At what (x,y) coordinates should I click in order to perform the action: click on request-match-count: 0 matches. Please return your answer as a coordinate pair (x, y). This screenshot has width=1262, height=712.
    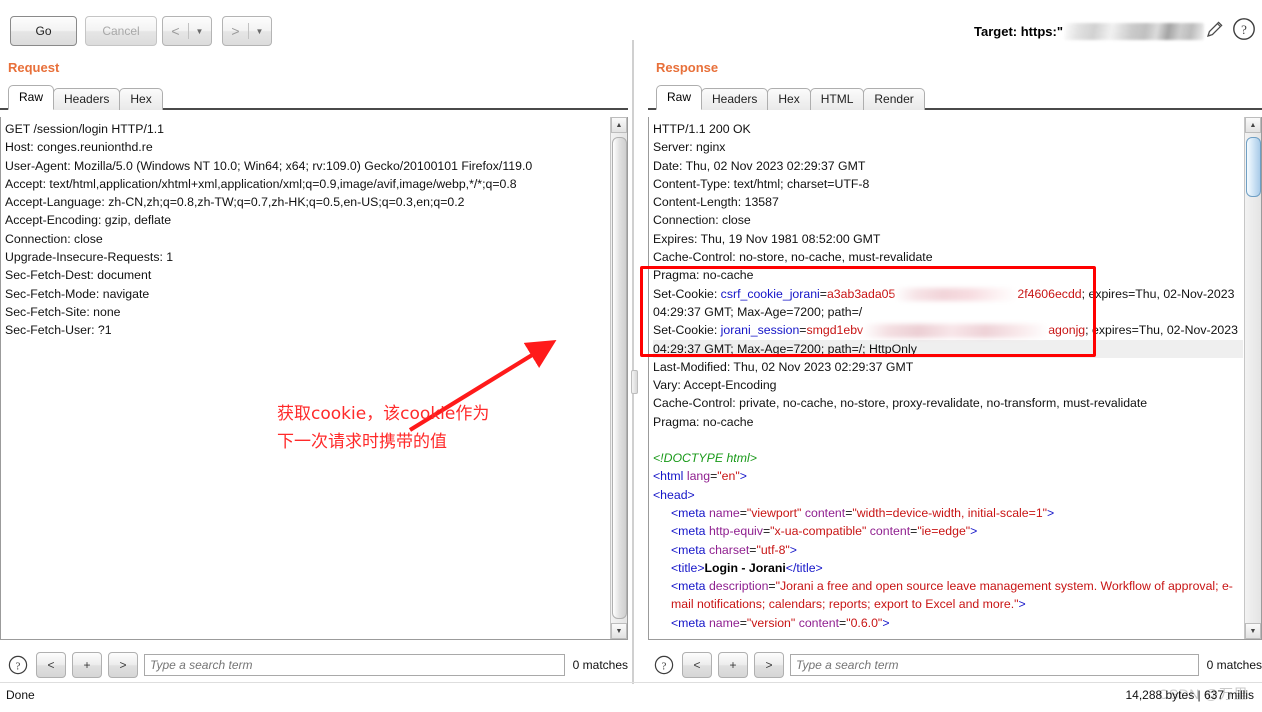
    Looking at the image, I should click on (600, 665).